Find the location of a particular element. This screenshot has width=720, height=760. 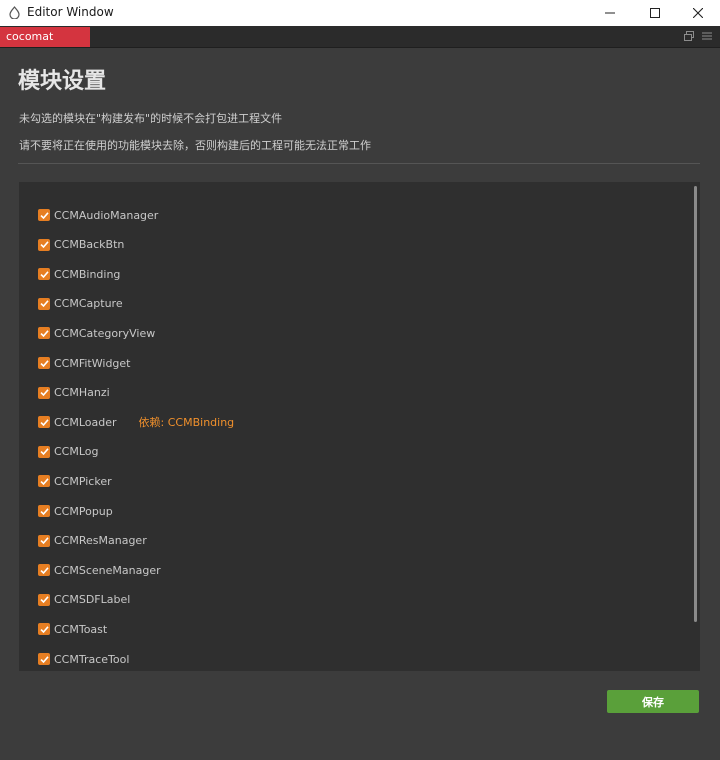

module-row: CCMCapture is located at coordinates (80, 304).